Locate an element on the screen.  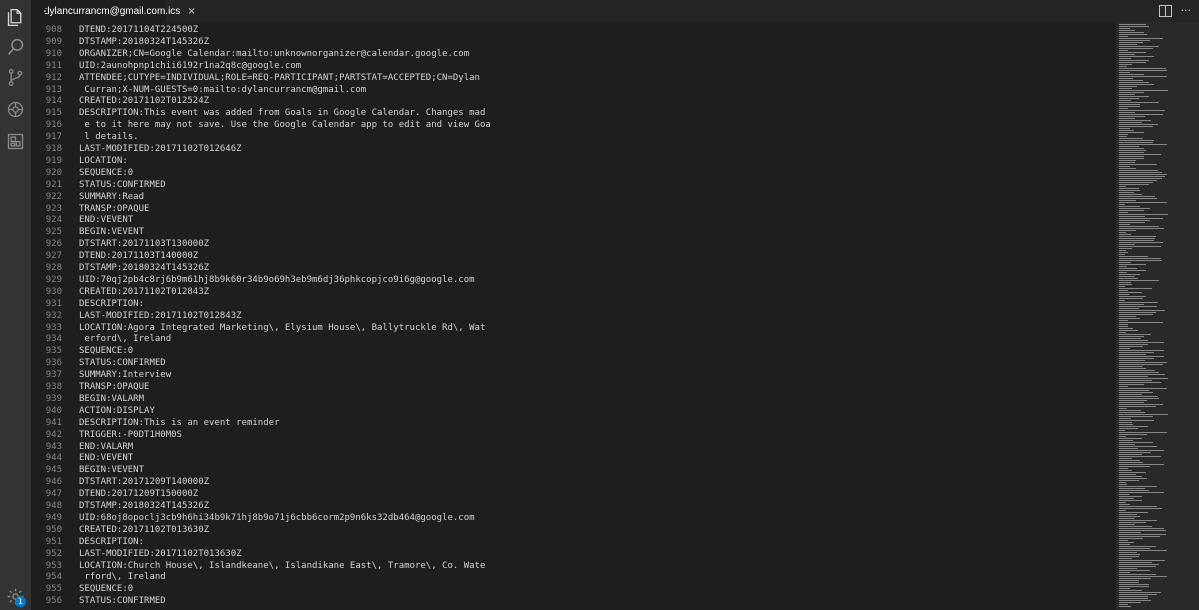
line-text: rford\, Ireland is located at coordinates (122, 577).